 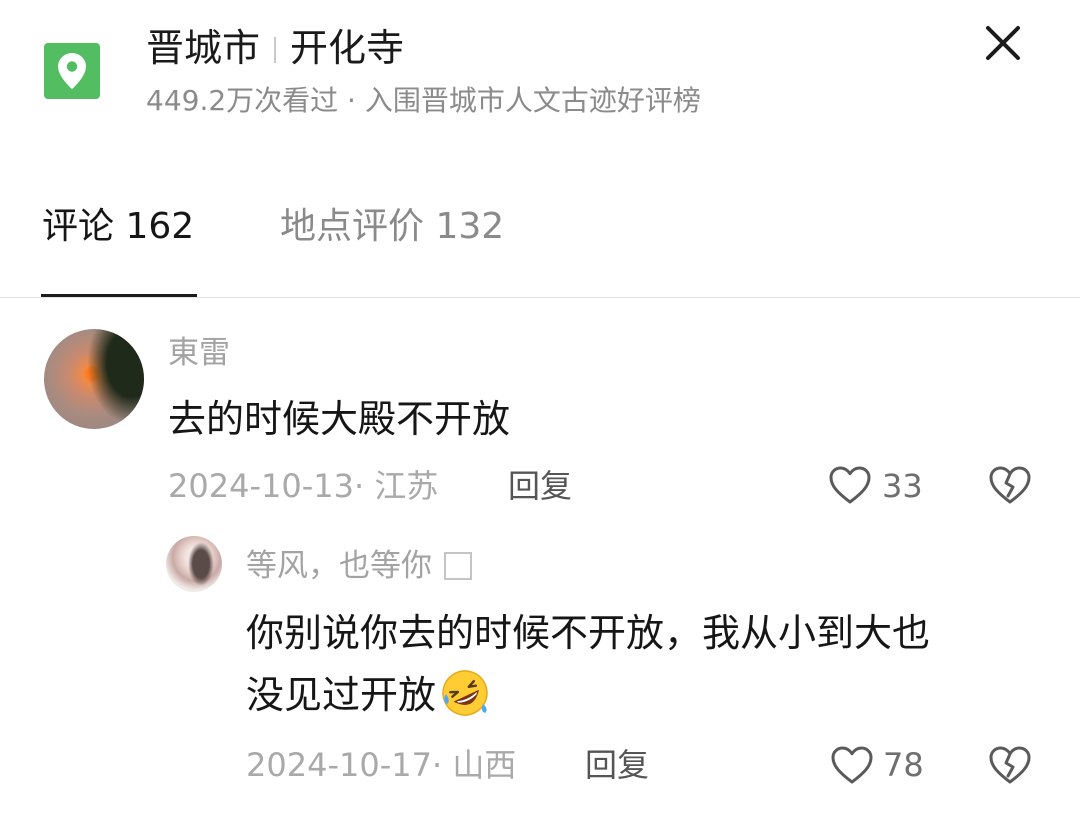 What do you see at coordinates (339, 419) in the screenshot?
I see `comment-text: 去的时候大殿不开放` at bounding box center [339, 419].